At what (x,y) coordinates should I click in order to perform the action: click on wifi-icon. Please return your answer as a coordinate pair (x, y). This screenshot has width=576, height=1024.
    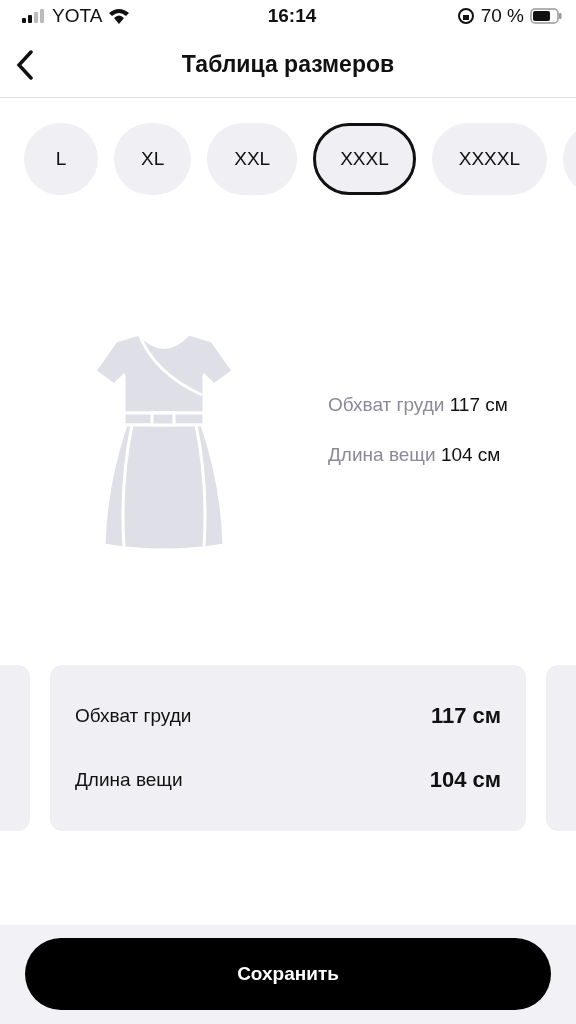
    Looking at the image, I should click on (119, 16).